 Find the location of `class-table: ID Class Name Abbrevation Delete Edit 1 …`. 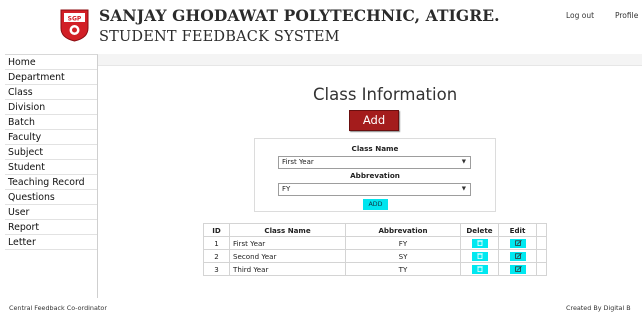

class-table: ID Class Name Abbrevation Delete Edit 1 … is located at coordinates (375, 249).